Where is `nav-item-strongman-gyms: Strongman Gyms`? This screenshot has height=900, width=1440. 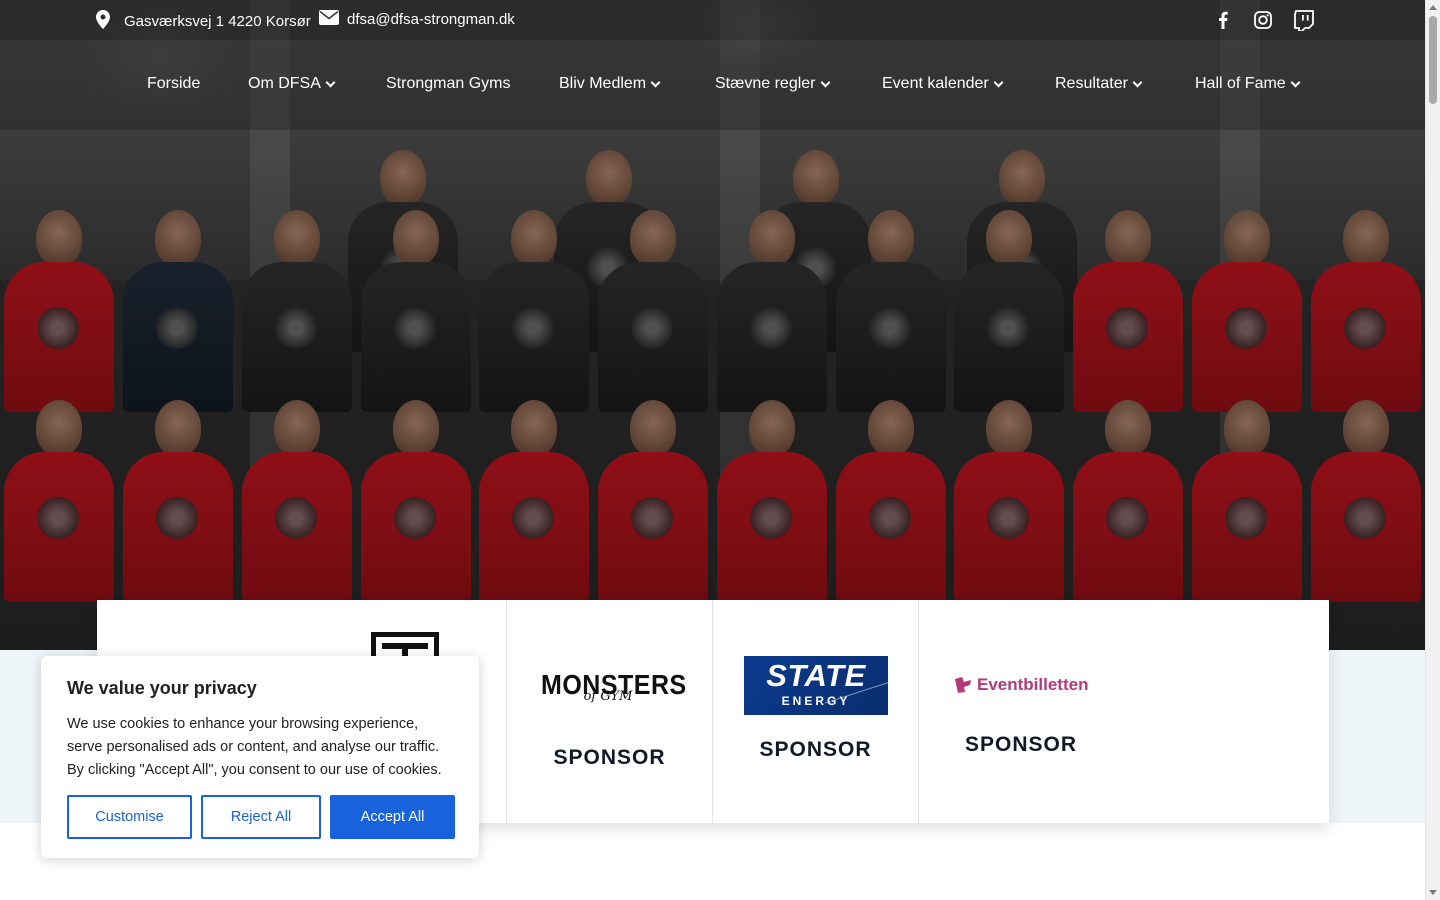 nav-item-strongman-gyms: Strongman Gyms is located at coordinates (448, 84).